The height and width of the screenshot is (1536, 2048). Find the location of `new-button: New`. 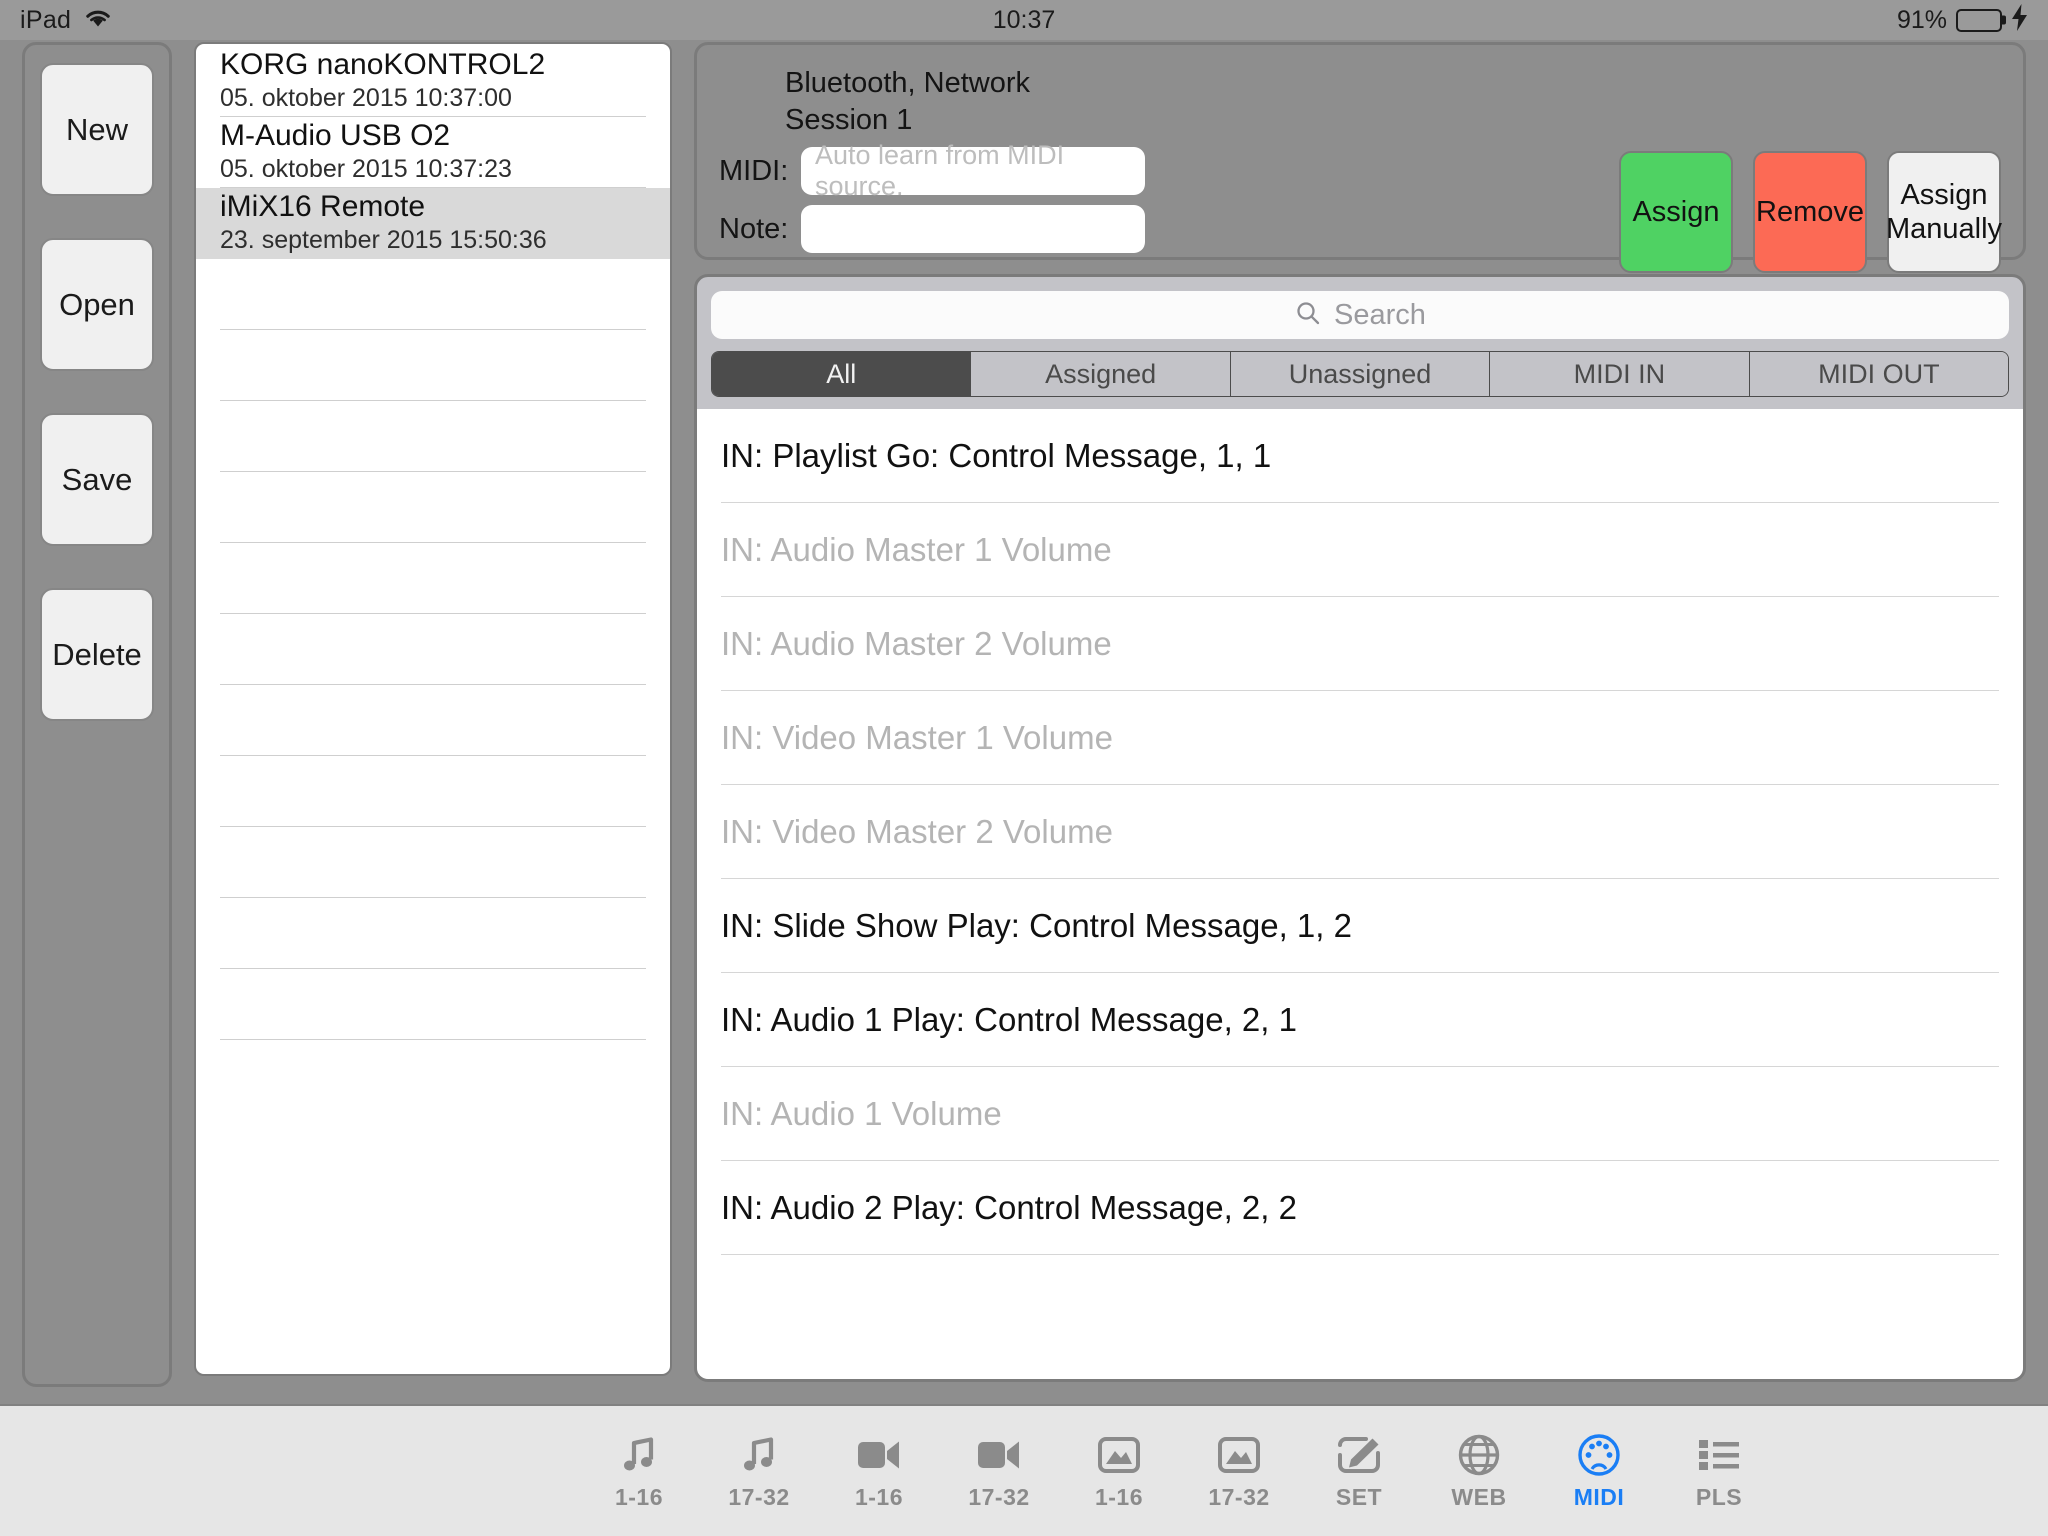

new-button: New is located at coordinates (97, 129).